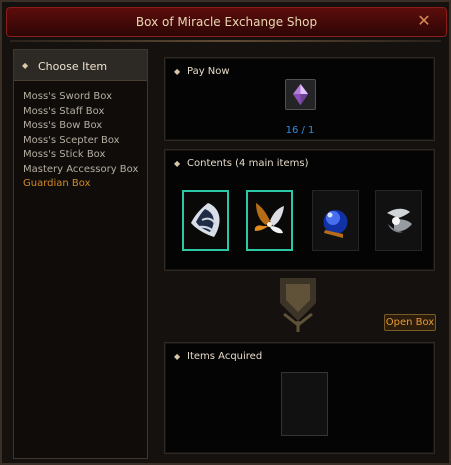  Describe the element at coordinates (335, 220) in the screenshot. I see `blue-orb-icon` at that location.